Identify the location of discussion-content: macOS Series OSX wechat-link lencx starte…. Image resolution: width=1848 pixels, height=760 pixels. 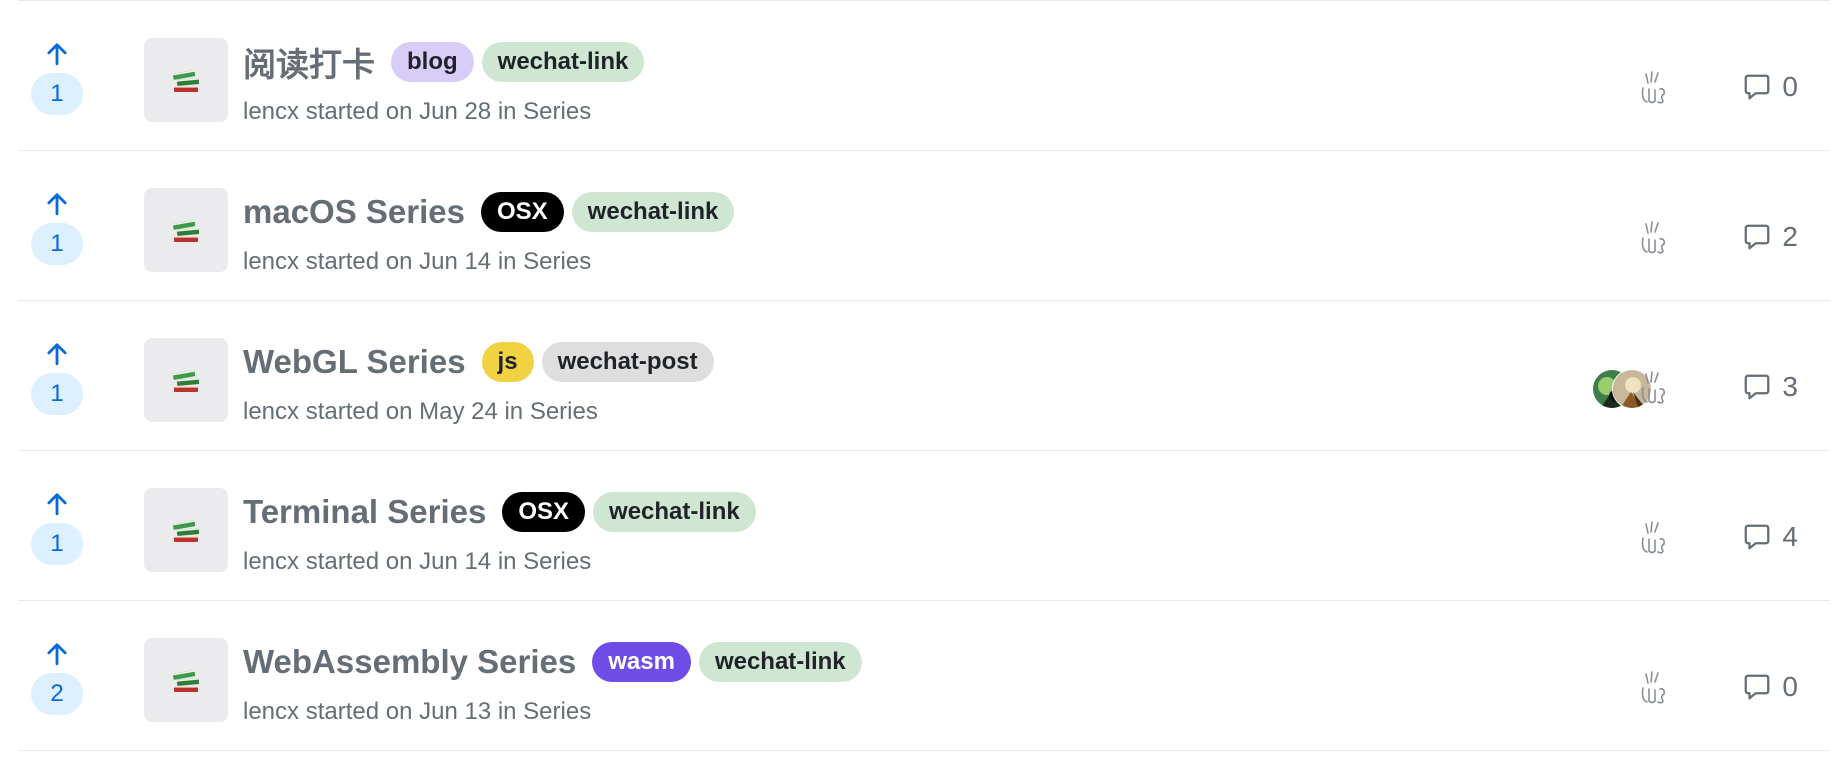
(492, 232).